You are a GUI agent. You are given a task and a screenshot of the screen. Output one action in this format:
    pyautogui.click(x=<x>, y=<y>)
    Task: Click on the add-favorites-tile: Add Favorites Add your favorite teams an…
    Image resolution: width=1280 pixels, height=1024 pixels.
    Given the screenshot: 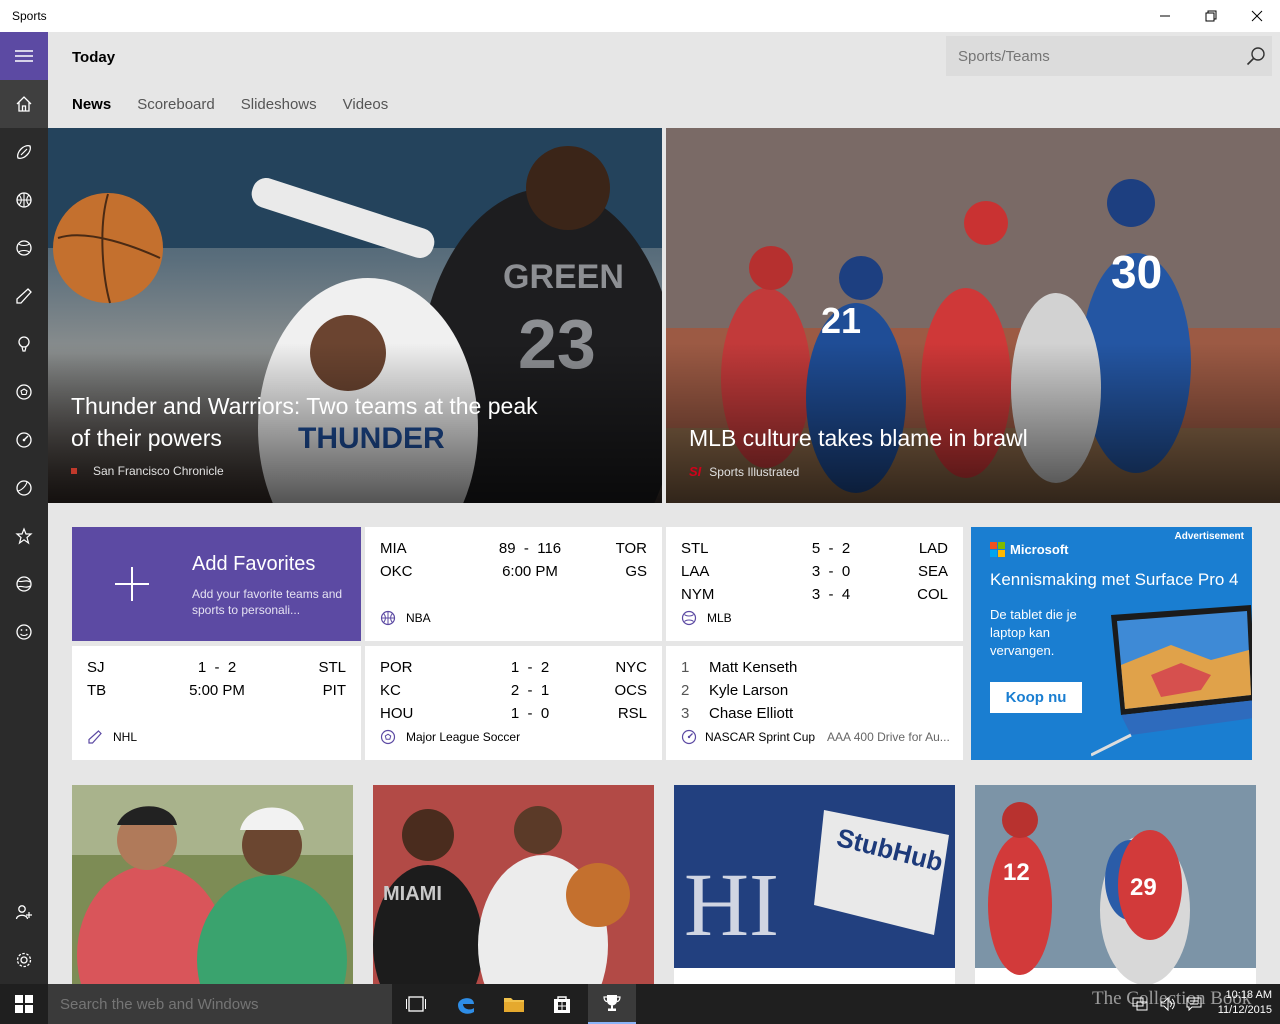 What is the action you would take?
    pyautogui.click(x=216, y=584)
    